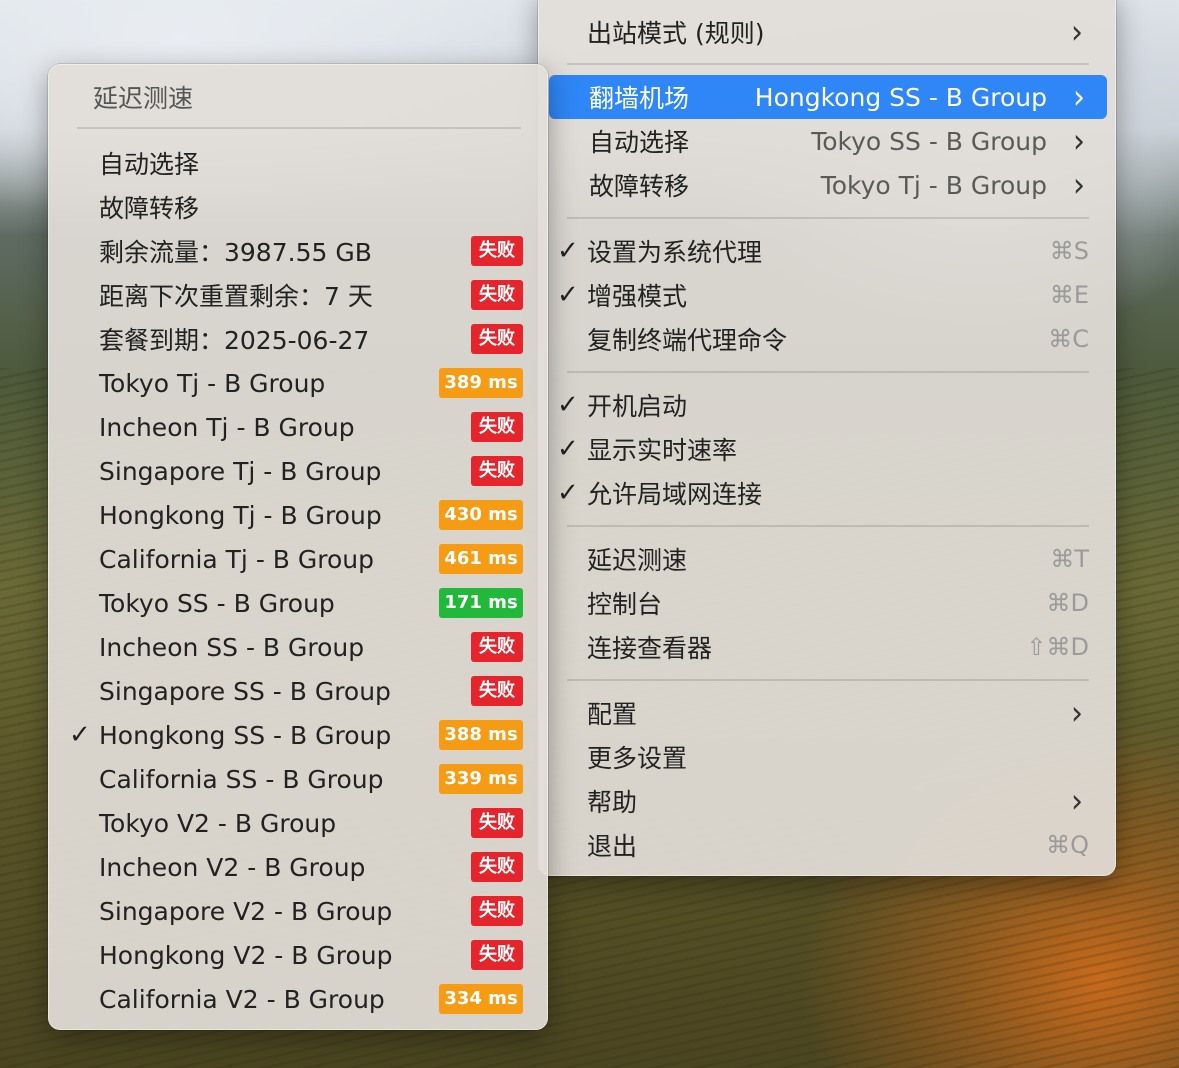 This screenshot has height=1068, width=1179. I want to click on proxy-list-item: Hongkong V2 - B Group 失败, so click(299, 955).